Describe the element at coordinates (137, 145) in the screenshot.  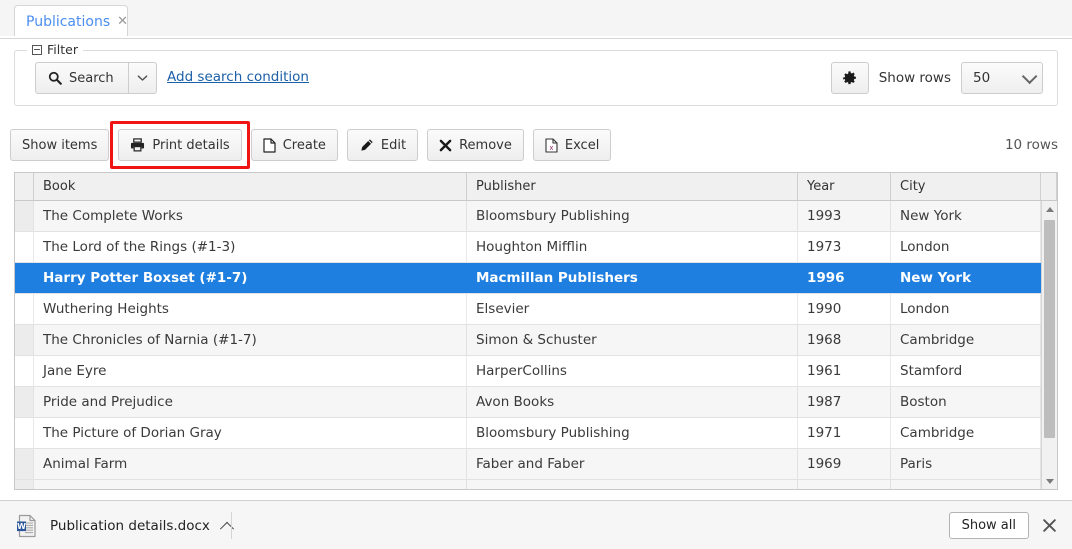
I see `printer-icon` at that location.